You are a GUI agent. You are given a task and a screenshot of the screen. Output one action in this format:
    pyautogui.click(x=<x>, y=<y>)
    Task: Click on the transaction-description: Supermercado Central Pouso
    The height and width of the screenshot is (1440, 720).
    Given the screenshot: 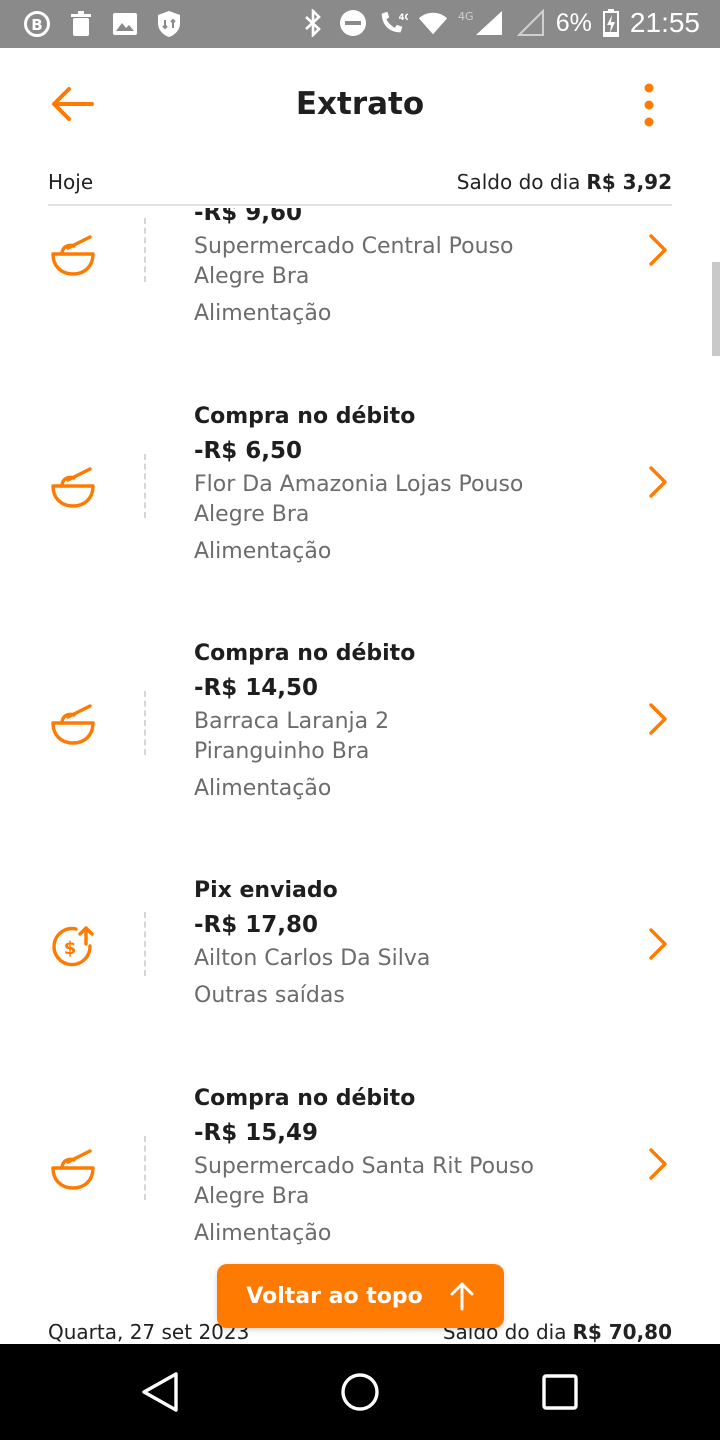 What is the action you would take?
    pyautogui.click(x=354, y=246)
    